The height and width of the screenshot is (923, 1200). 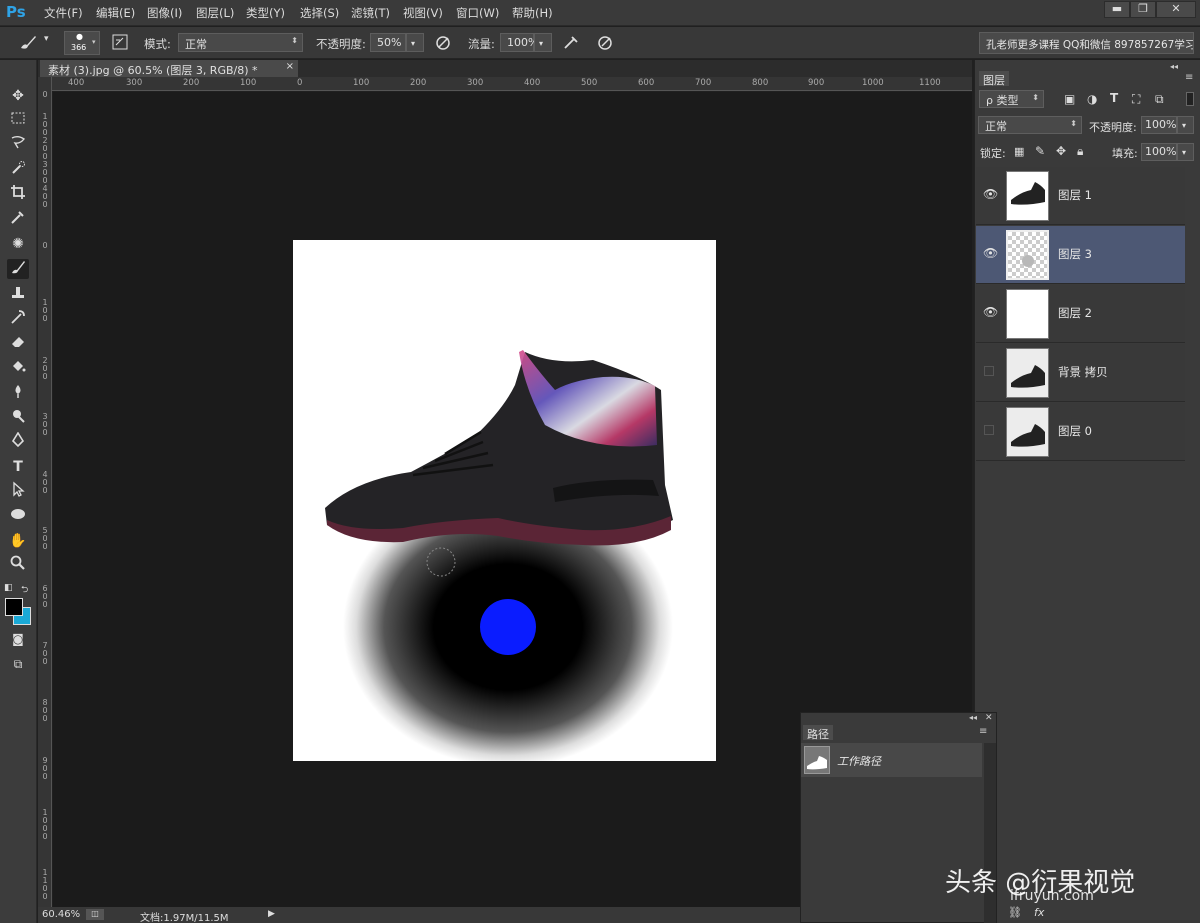 What do you see at coordinates (61, 914) in the screenshot?
I see `zoom-level: 60.46%` at bounding box center [61, 914].